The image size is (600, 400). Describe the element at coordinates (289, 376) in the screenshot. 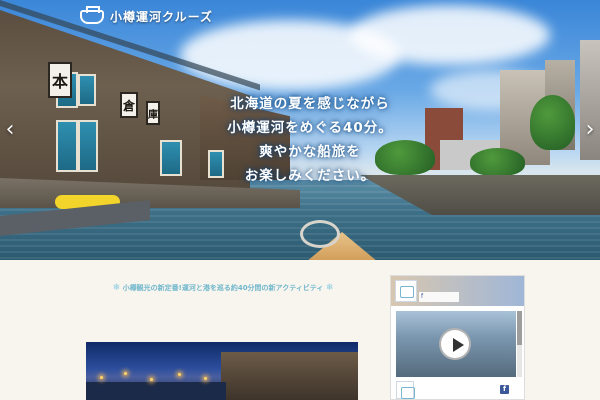

I see `photo-warehouse` at that location.